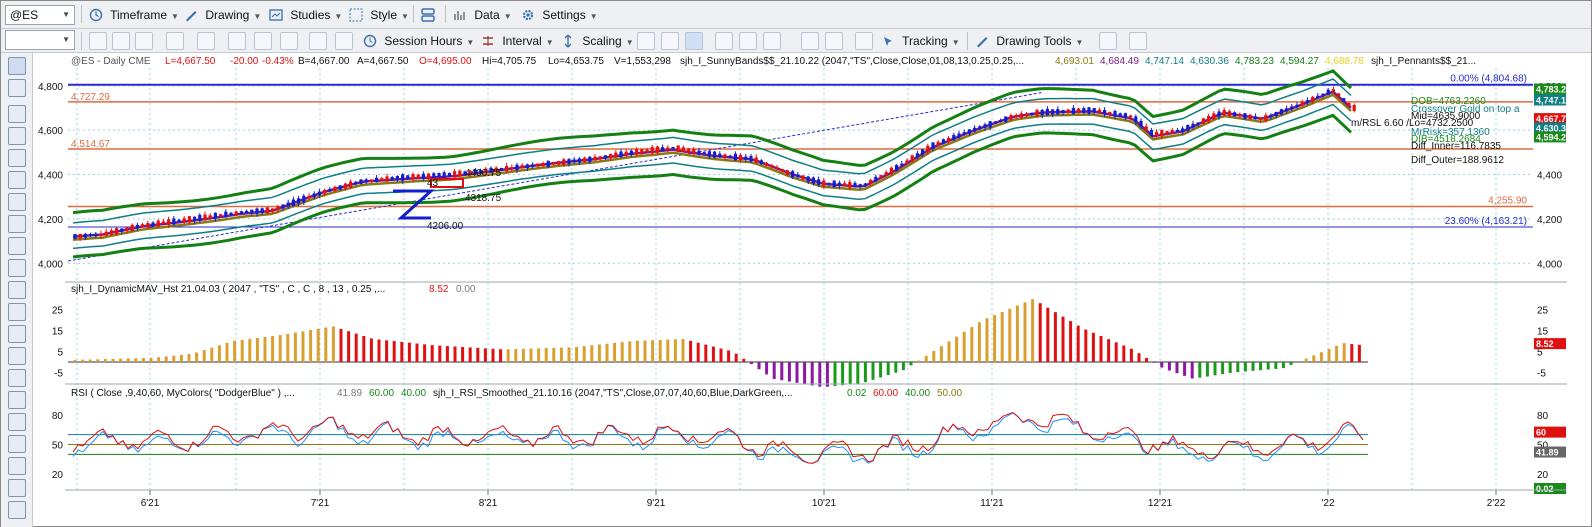  Describe the element at coordinates (17, 88) in the screenshot. I see `crosshair-icon` at that location.